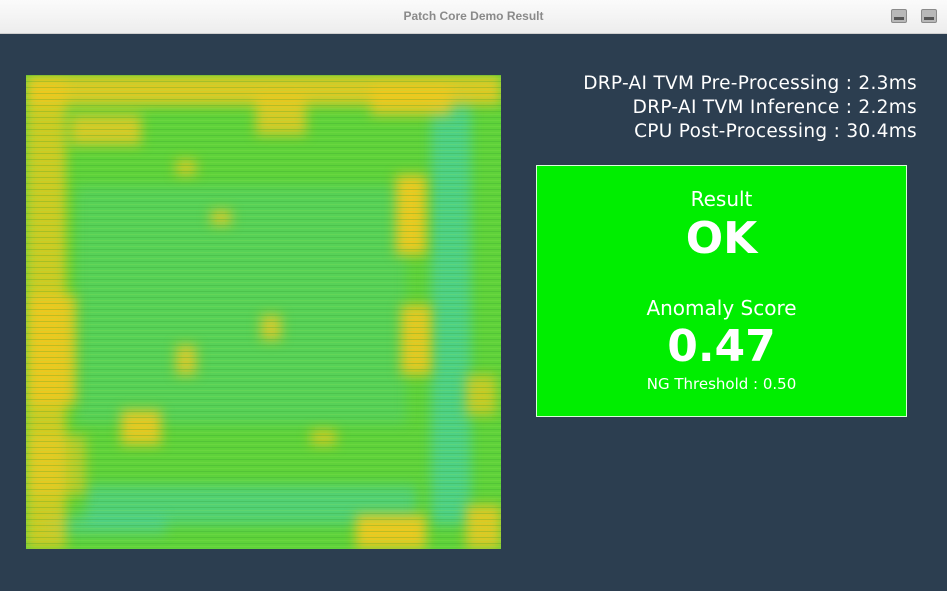  What do you see at coordinates (775, 131) in the screenshot?
I see `post-processing-time: CPU Post-Processing : 30.4ms` at bounding box center [775, 131].